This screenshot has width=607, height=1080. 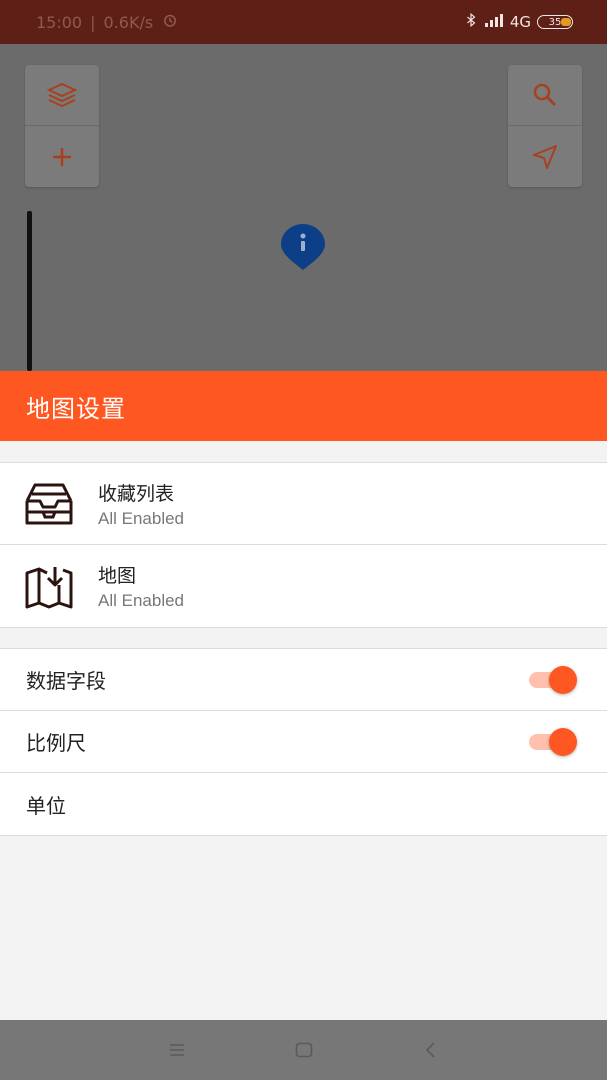 What do you see at coordinates (141, 586) in the screenshot?
I see `item-texts: 地图 All Enabled` at bounding box center [141, 586].